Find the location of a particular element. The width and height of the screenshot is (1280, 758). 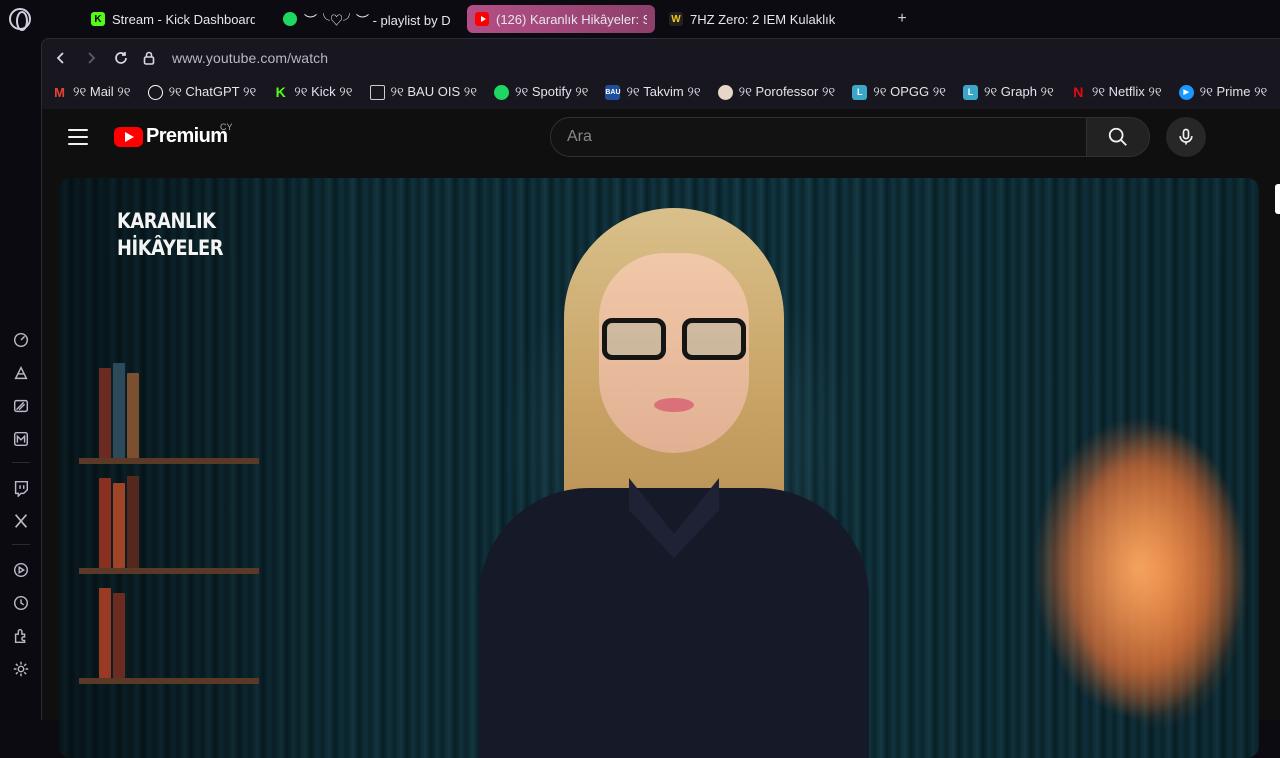

tab-label: 7HZ Zero: 2 IEM Kulaklık is located at coordinates (762, 19).